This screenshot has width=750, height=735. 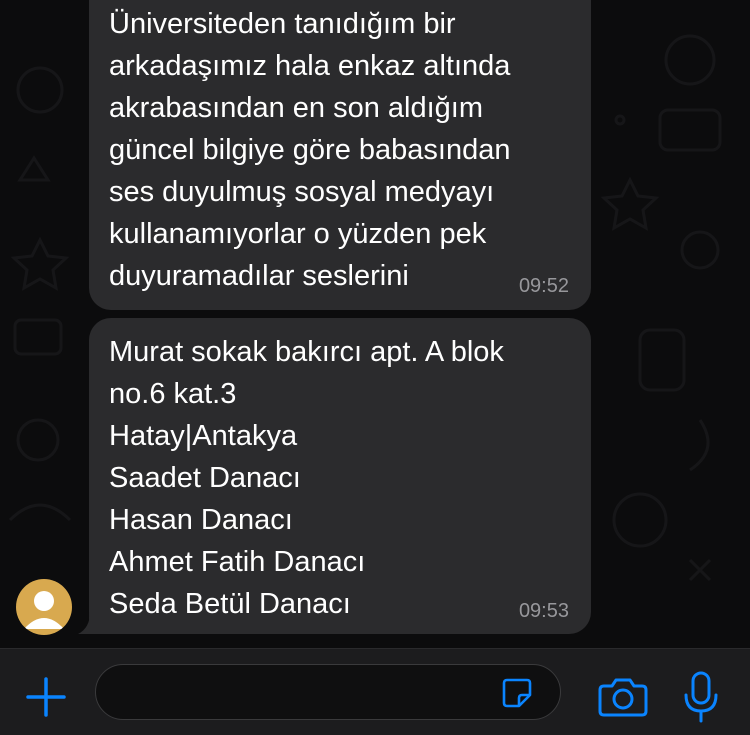 I want to click on message-line: Hasan Danacı, so click(x=201, y=520).